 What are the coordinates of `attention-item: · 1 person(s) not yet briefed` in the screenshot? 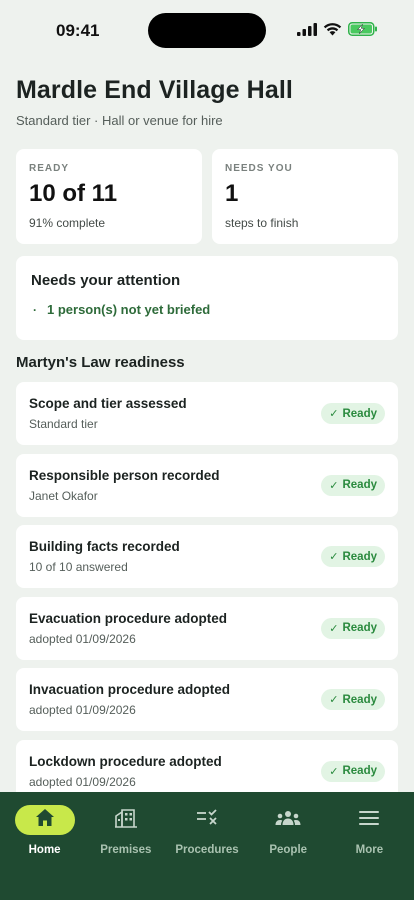 It's located at (207, 309).